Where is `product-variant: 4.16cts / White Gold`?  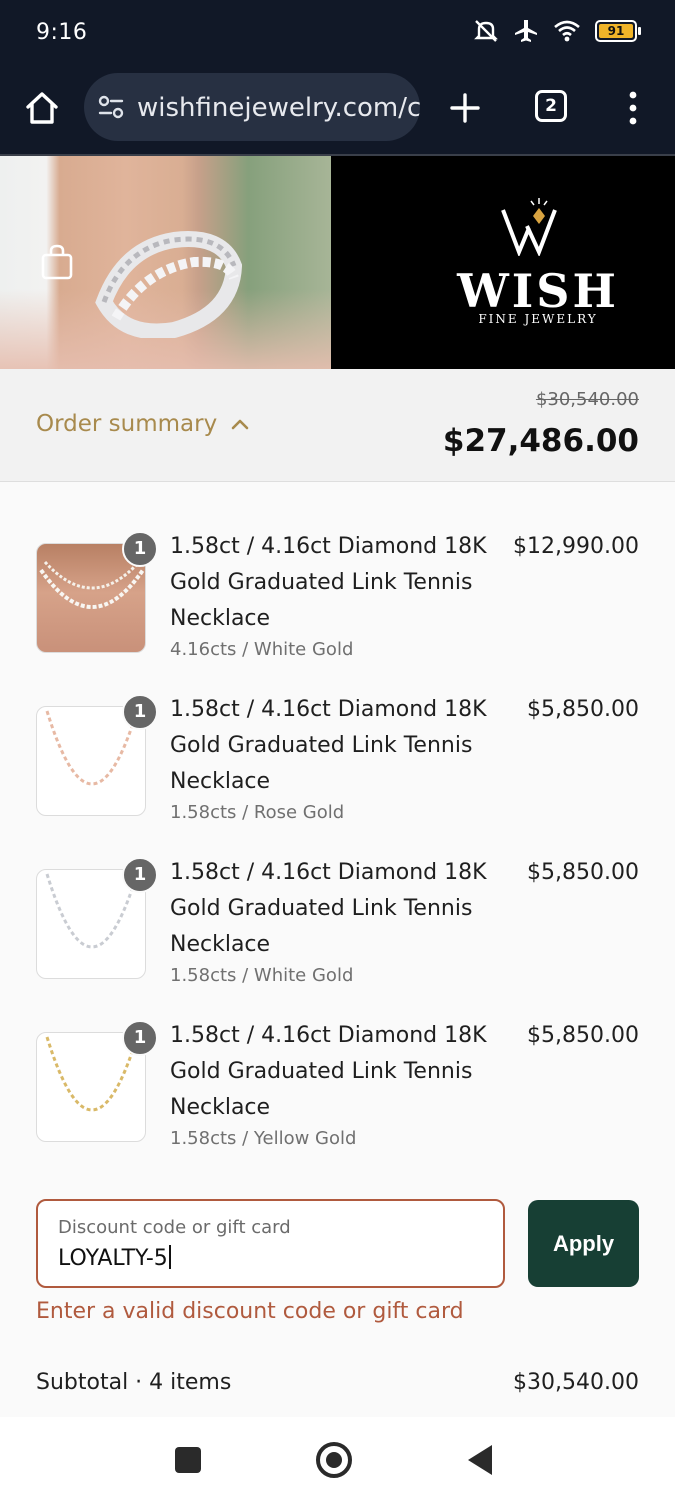 product-variant: 4.16cts / White Gold is located at coordinates (262, 649).